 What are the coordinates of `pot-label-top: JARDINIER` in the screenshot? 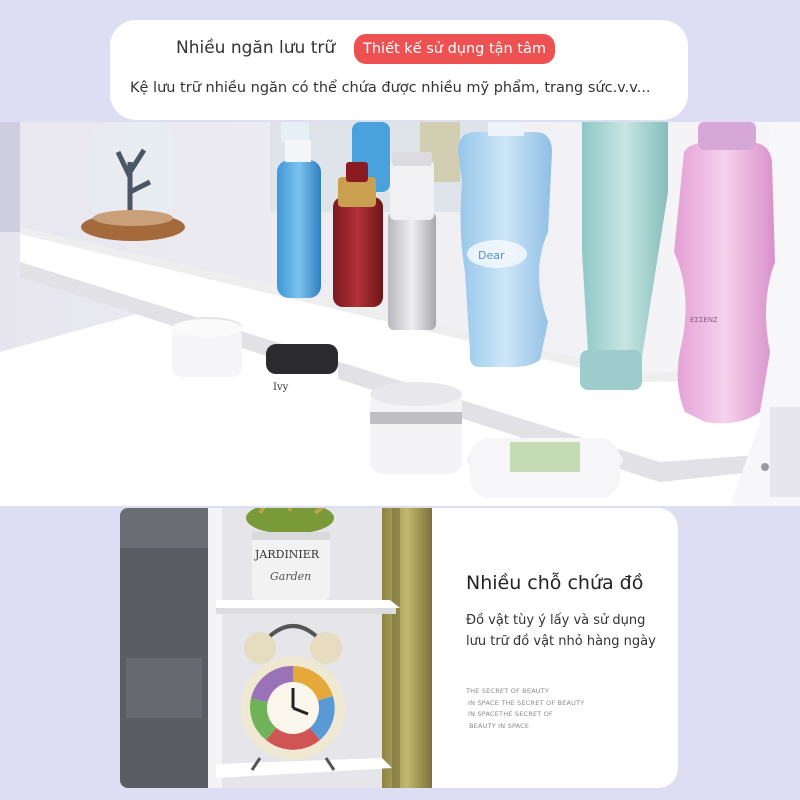 It's located at (287, 554).